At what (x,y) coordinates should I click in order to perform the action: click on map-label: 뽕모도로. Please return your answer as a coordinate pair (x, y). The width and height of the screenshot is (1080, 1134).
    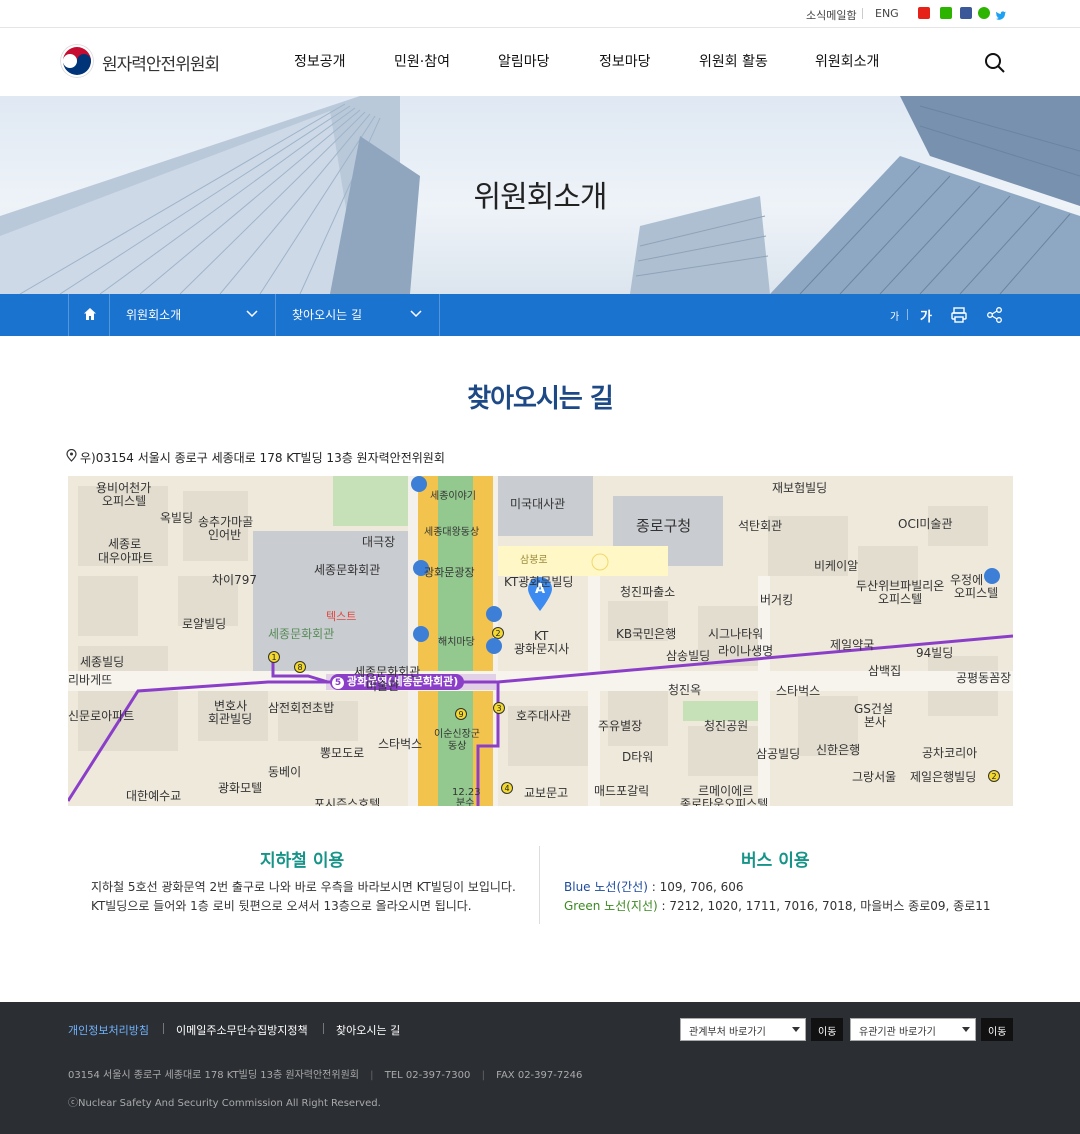
    Looking at the image, I should click on (342, 753).